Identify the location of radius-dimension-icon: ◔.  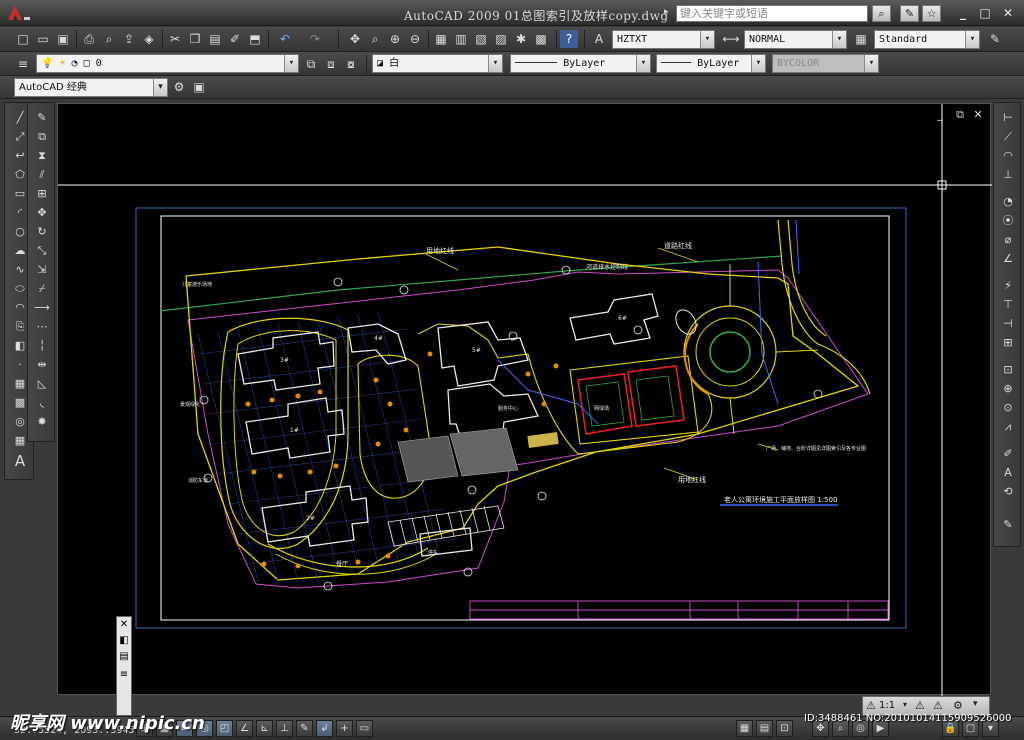
(1008, 201).